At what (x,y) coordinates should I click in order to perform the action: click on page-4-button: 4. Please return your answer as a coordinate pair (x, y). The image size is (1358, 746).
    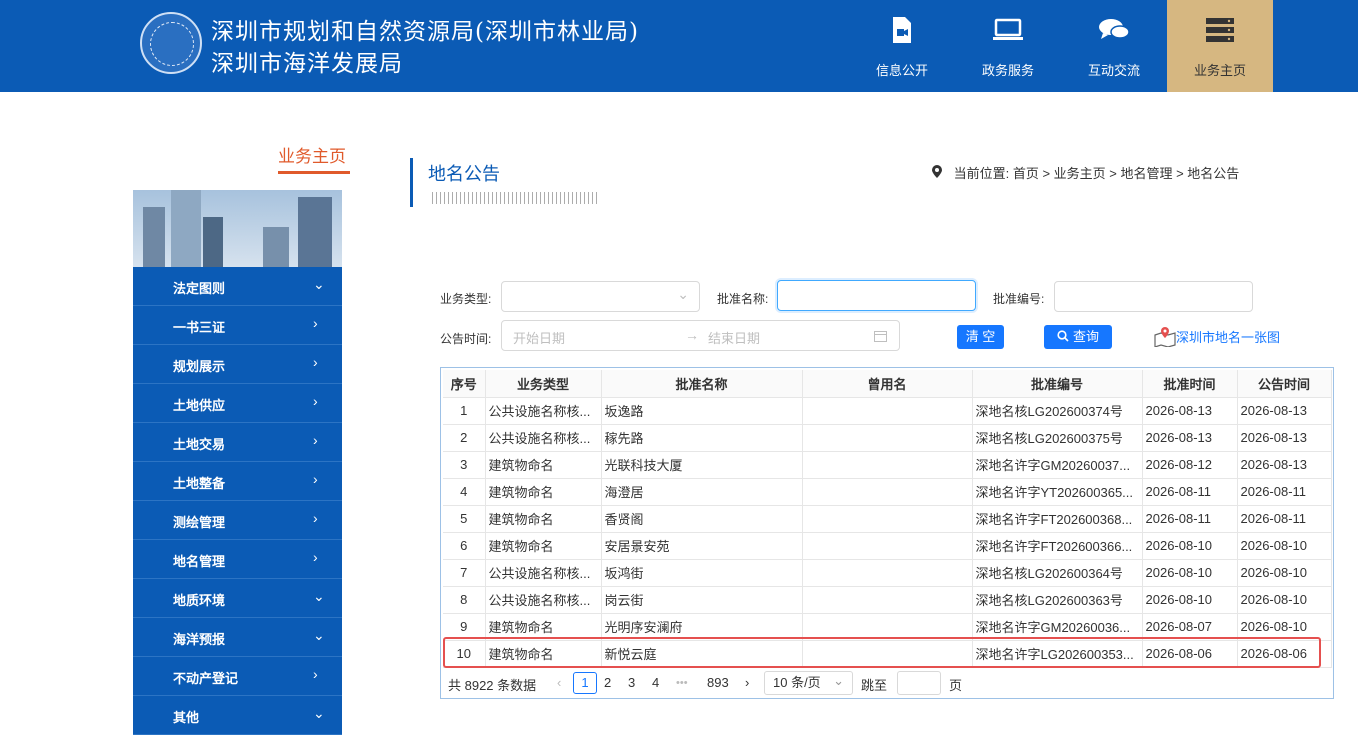
    Looking at the image, I should click on (655, 682).